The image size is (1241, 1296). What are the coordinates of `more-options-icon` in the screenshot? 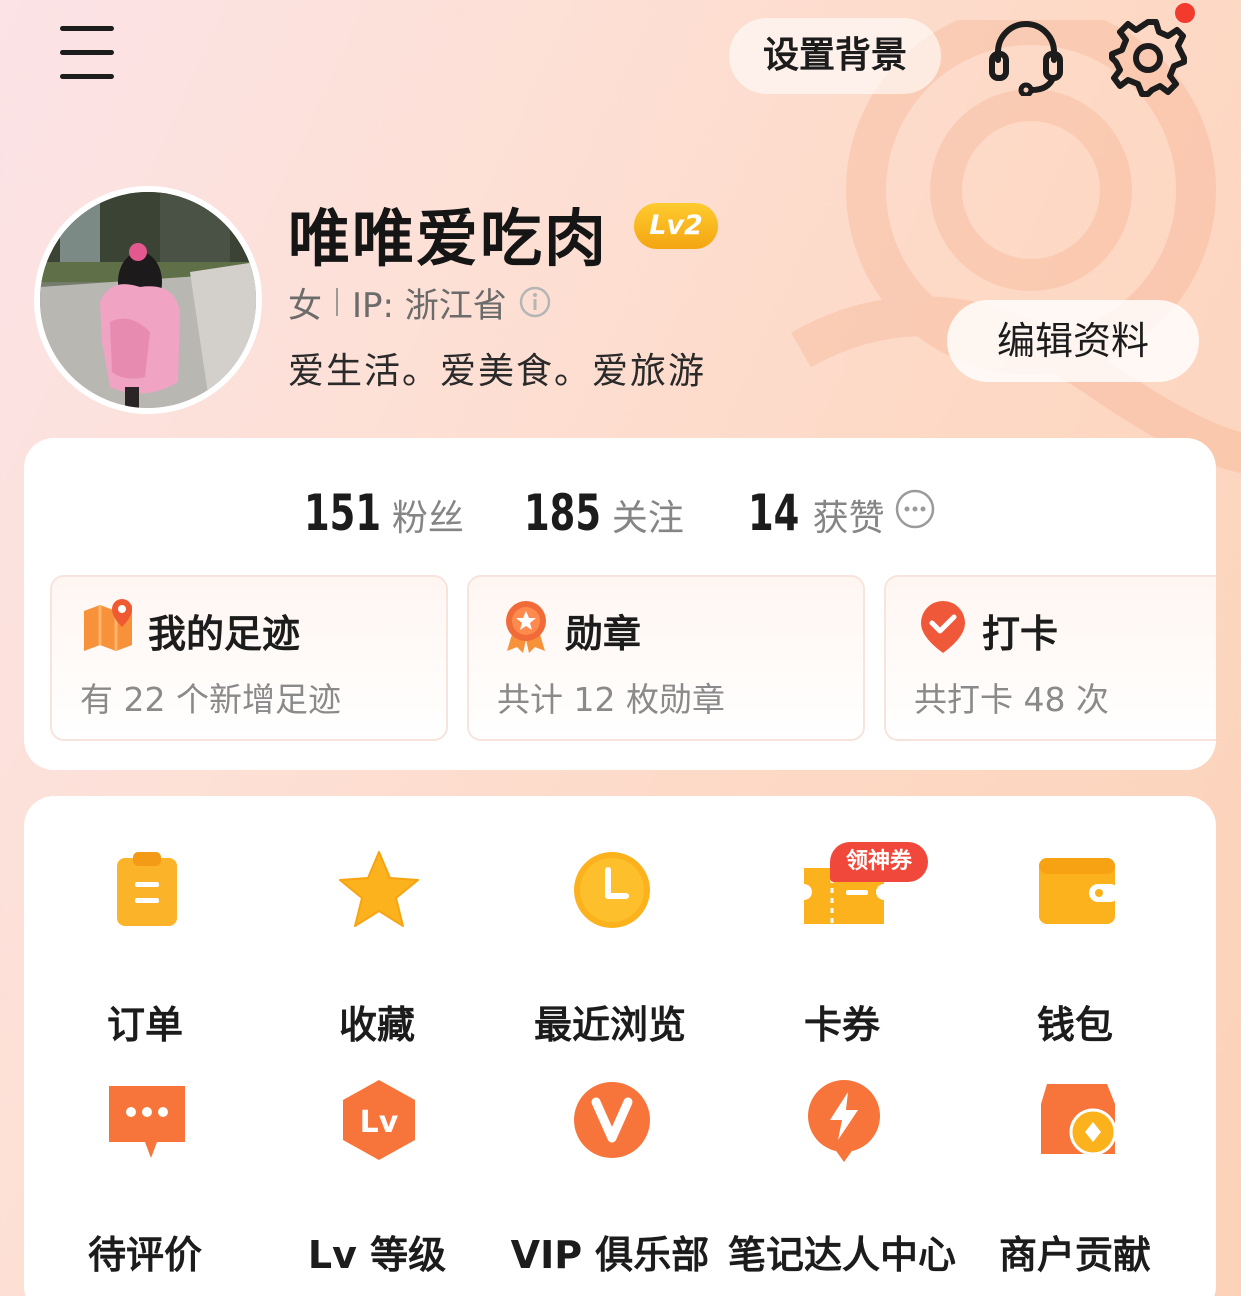 It's located at (915, 509).